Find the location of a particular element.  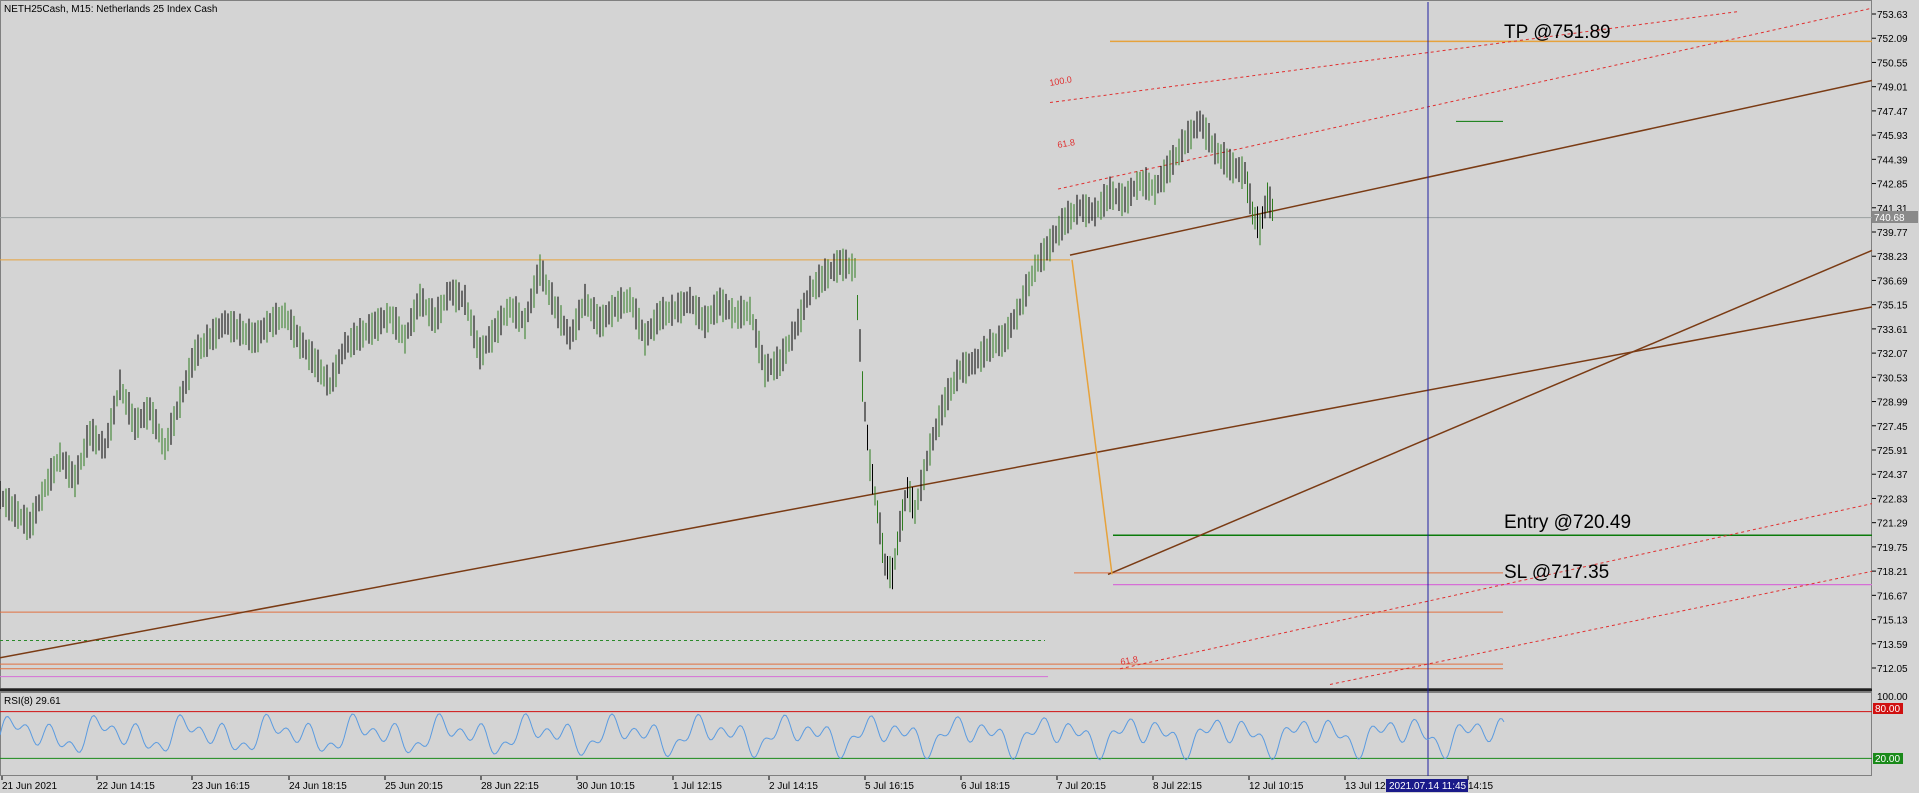

price-tick-label: 745.93 is located at coordinates (1892, 136).